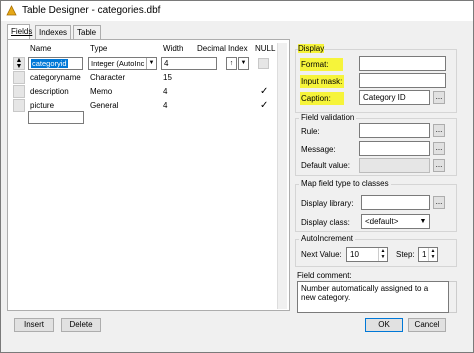  What do you see at coordinates (345, 183) in the screenshot?
I see `map-field-title: Map field type to classes` at bounding box center [345, 183].